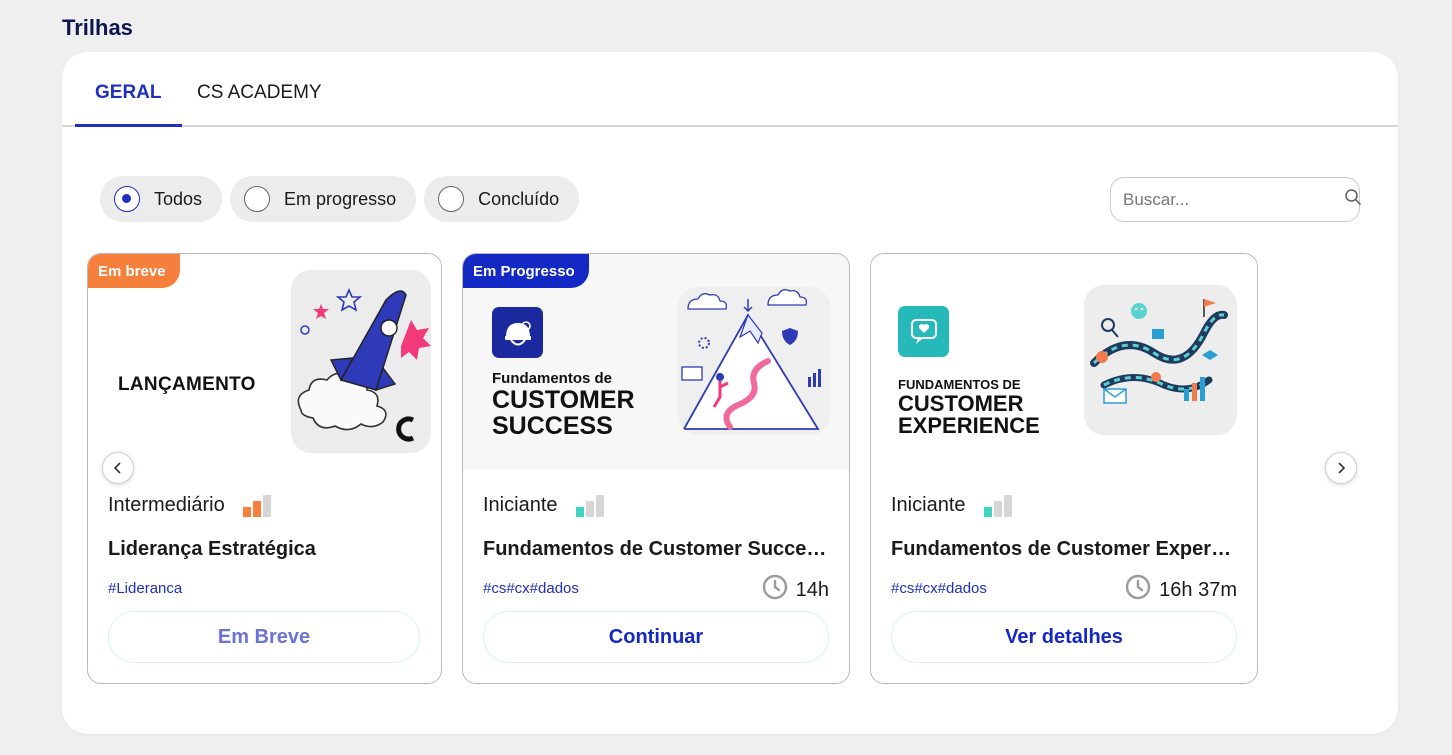  Describe the element at coordinates (361, 361) in the screenshot. I see `rocket-illustration` at that location.